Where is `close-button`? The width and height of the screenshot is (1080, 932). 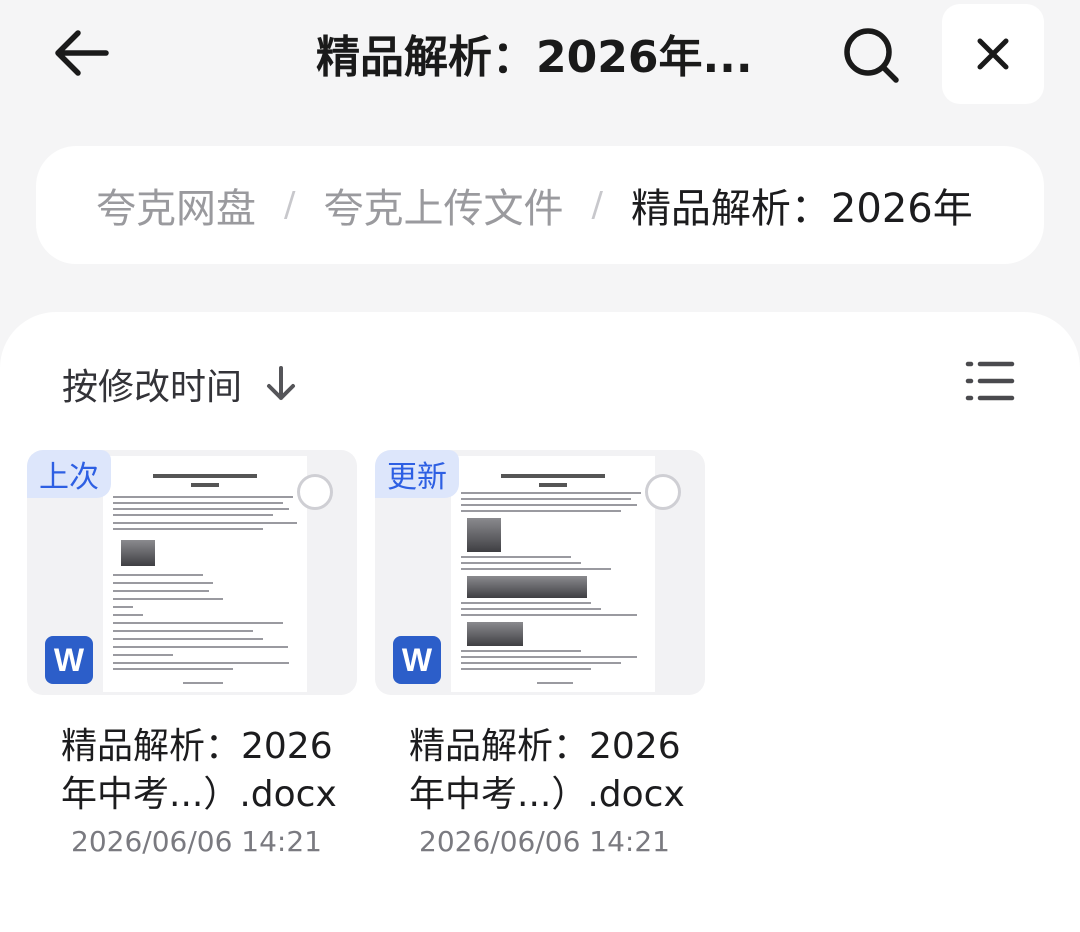
close-button is located at coordinates (993, 54).